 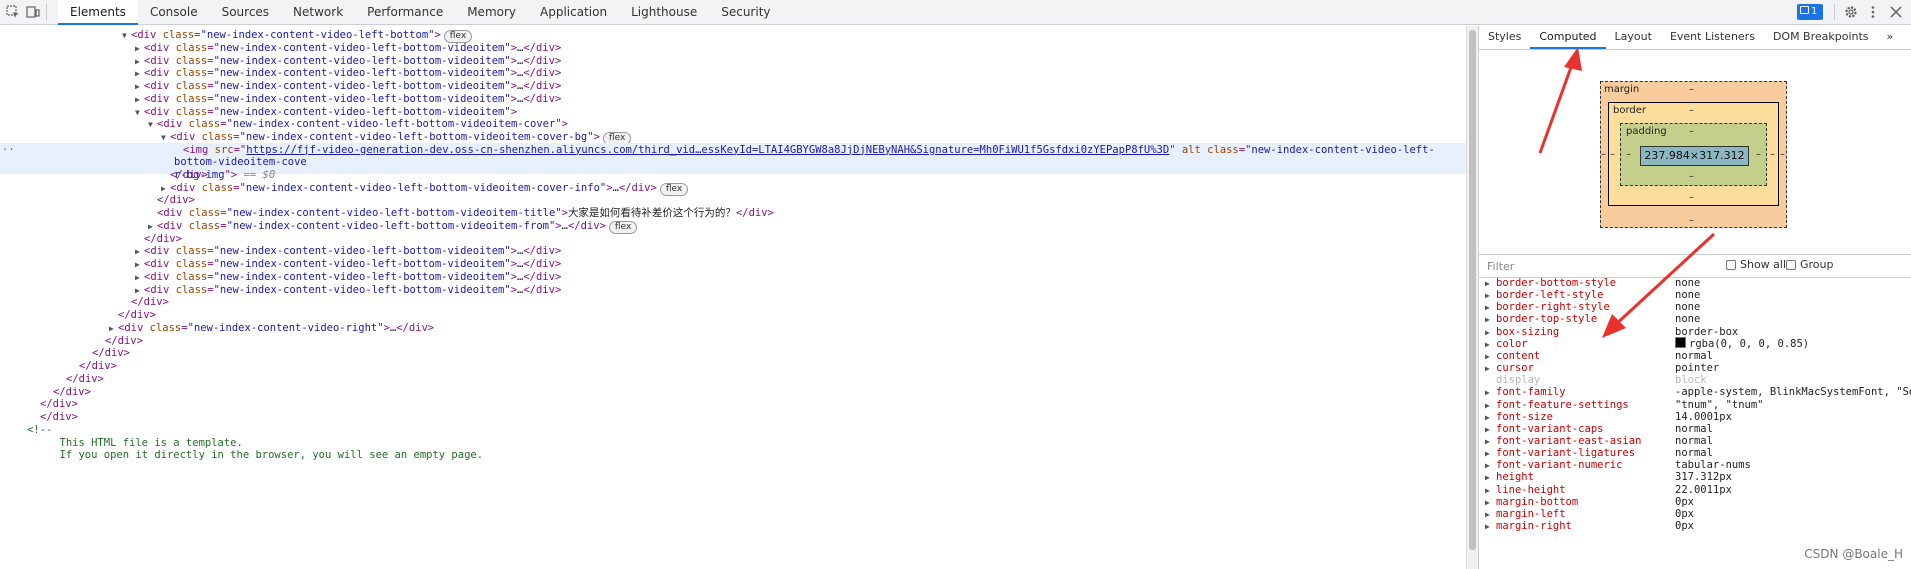 What do you see at coordinates (1814, 11) in the screenshot?
I see `issues-count: 1` at bounding box center [1814, 11].